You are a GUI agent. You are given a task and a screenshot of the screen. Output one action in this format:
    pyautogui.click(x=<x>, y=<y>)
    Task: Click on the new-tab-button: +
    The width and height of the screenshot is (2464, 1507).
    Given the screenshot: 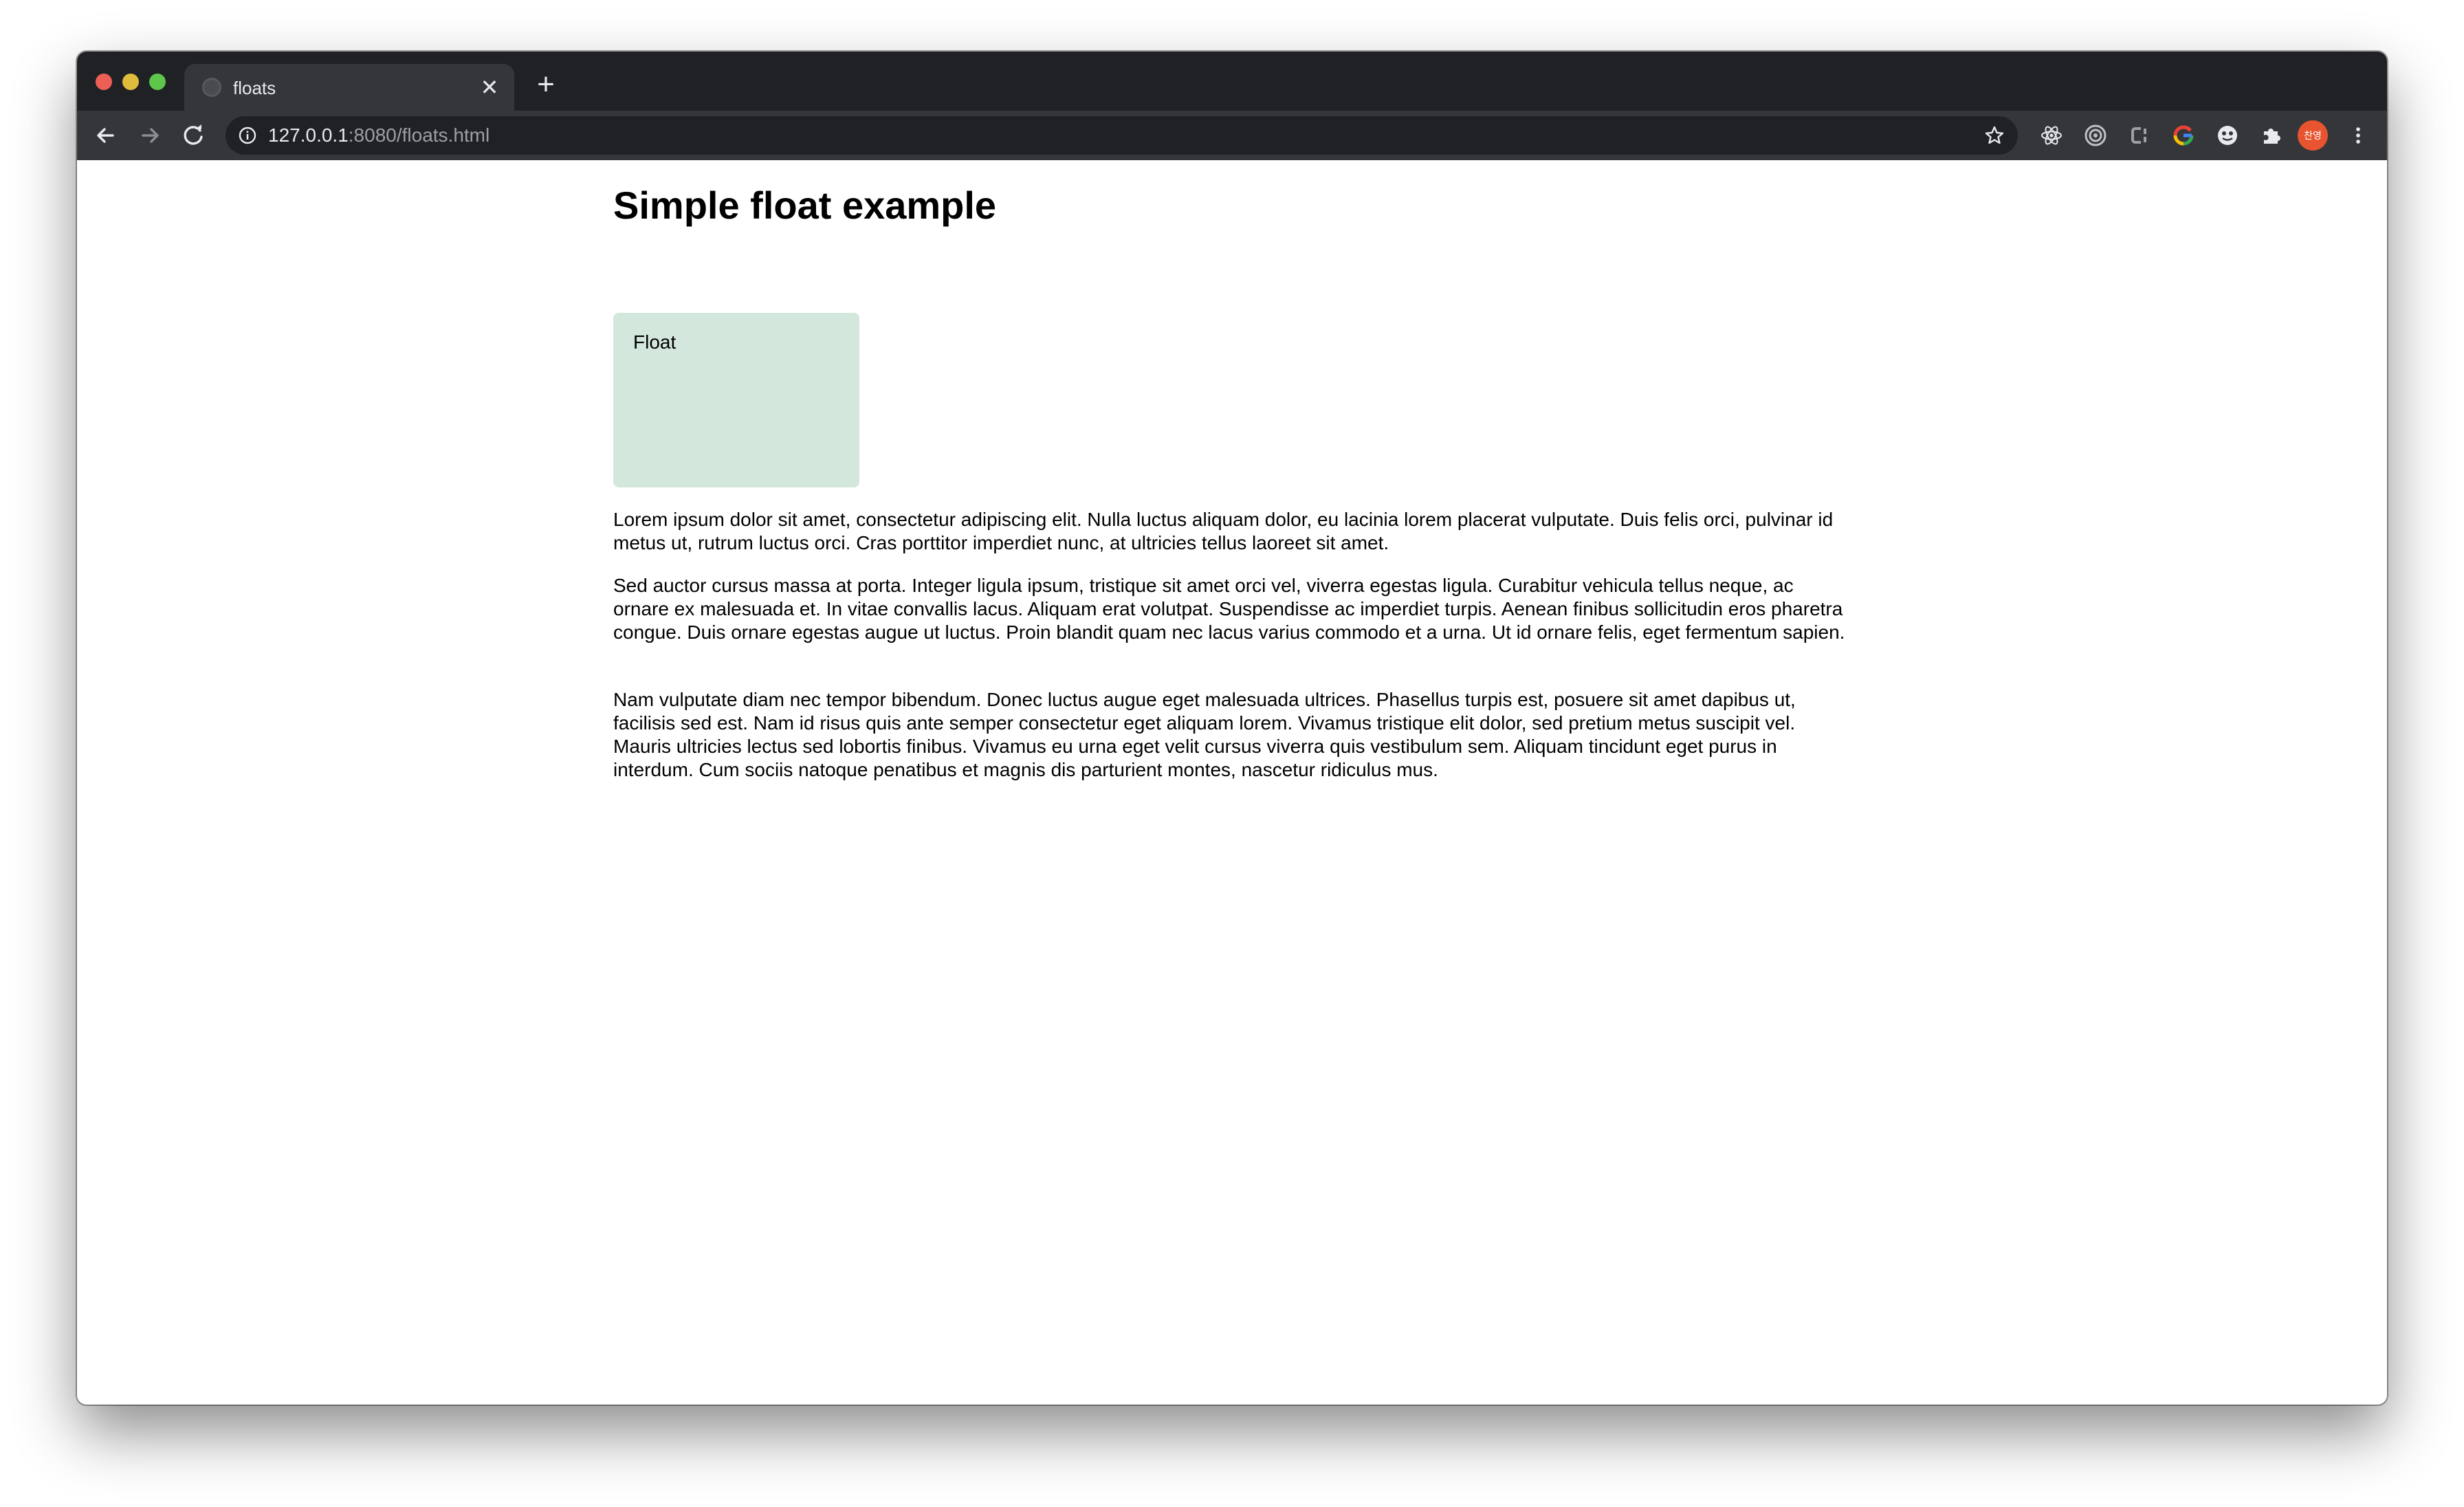 What is the action you would take?
    pyautogui.click(x=546, y=85)
    